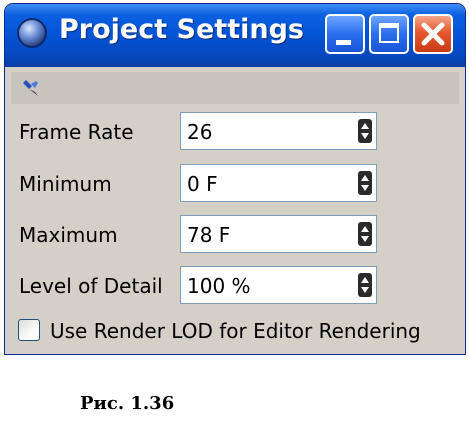 The height and width of the screenshot is (427, 469). Describe the element at coordinates (181, 29) in the screenshot. I see `window-title: Project Settings` at that location.